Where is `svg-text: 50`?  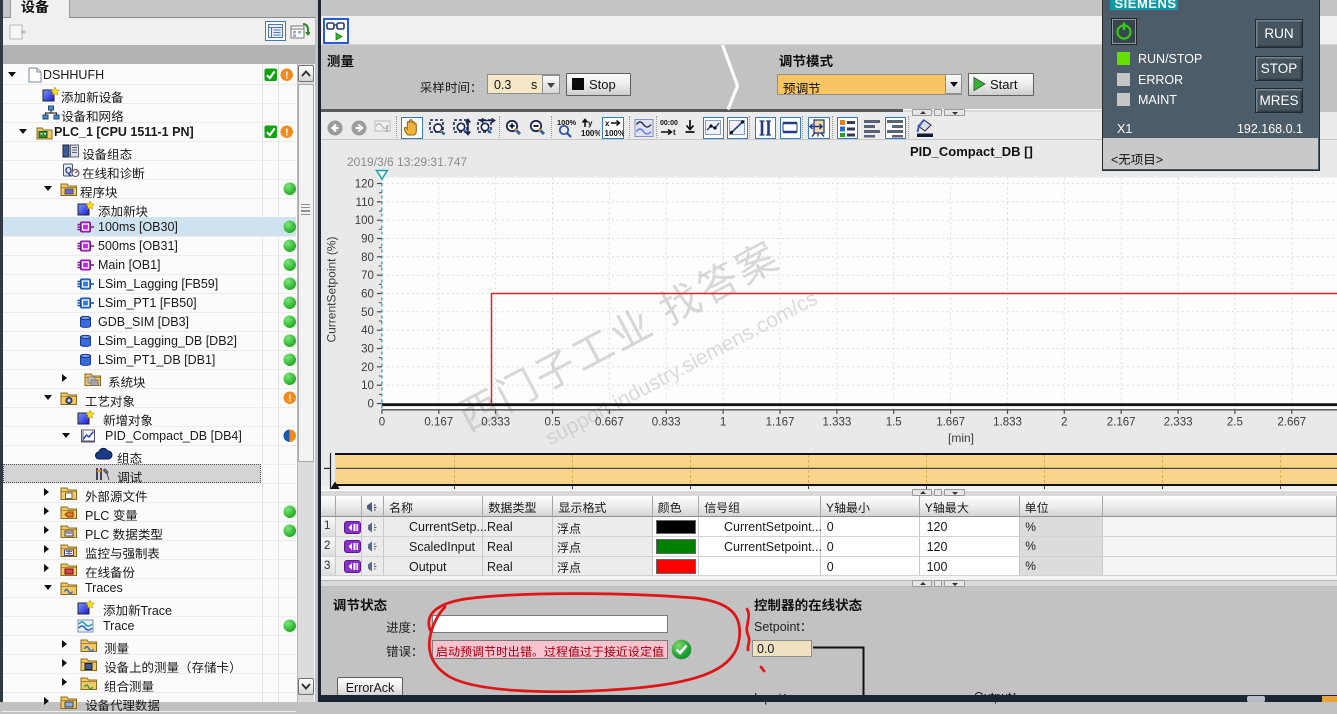 svg-text: 50 is located at coordinates (367, 313).